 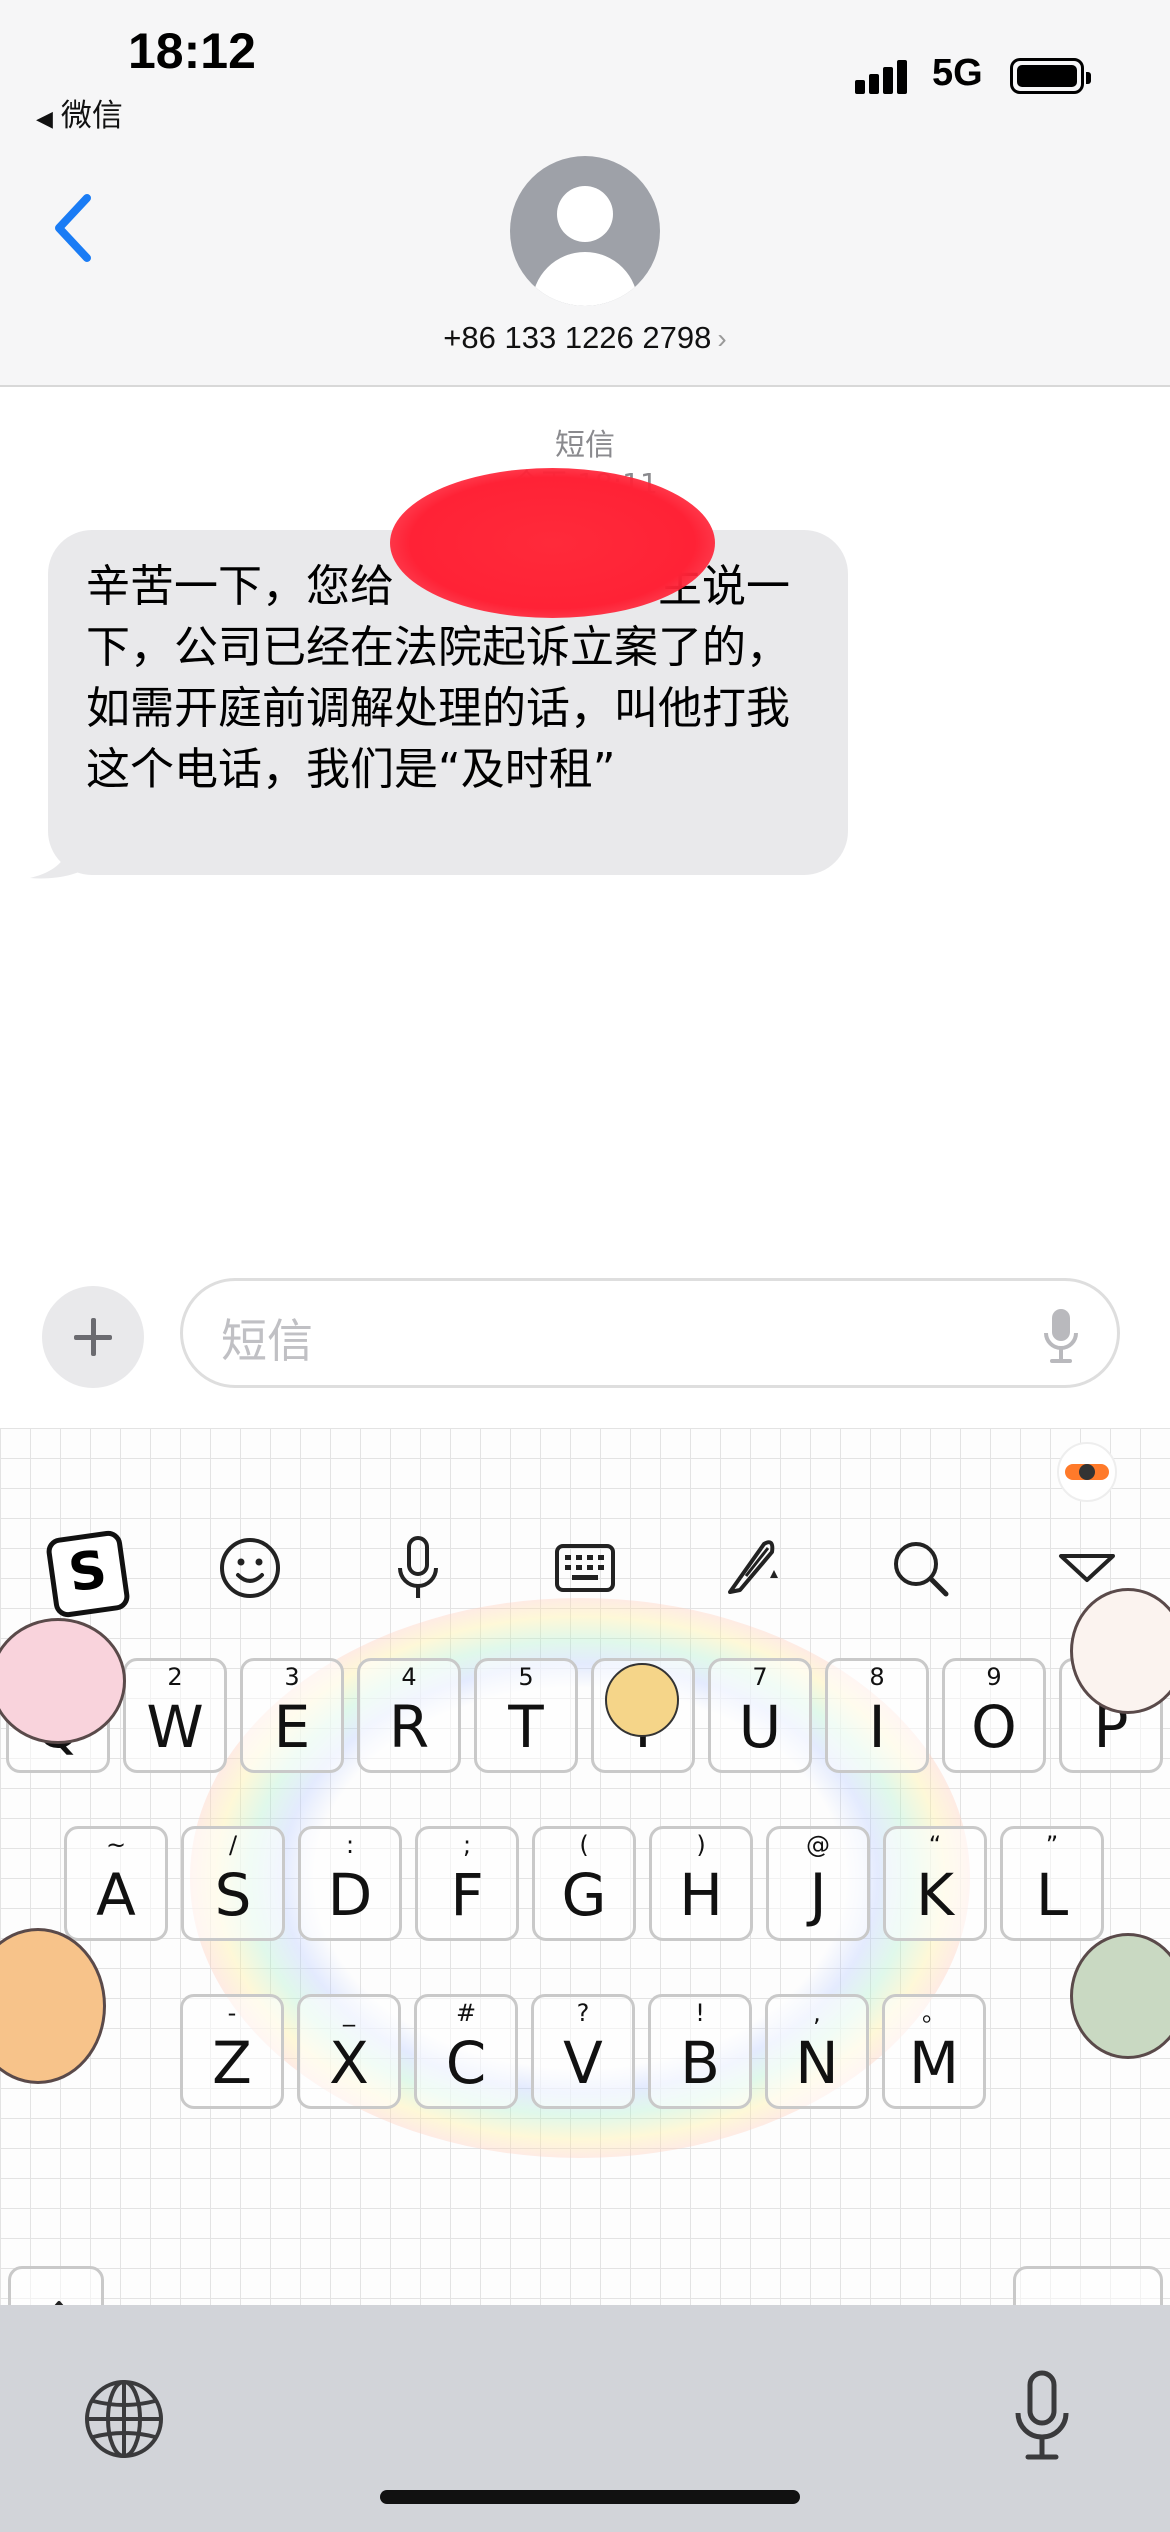 What do you see at coordinates (818, 1845) in the screenshot?
I see `key-secondary-label: @` at bounding box center [818, 1845].